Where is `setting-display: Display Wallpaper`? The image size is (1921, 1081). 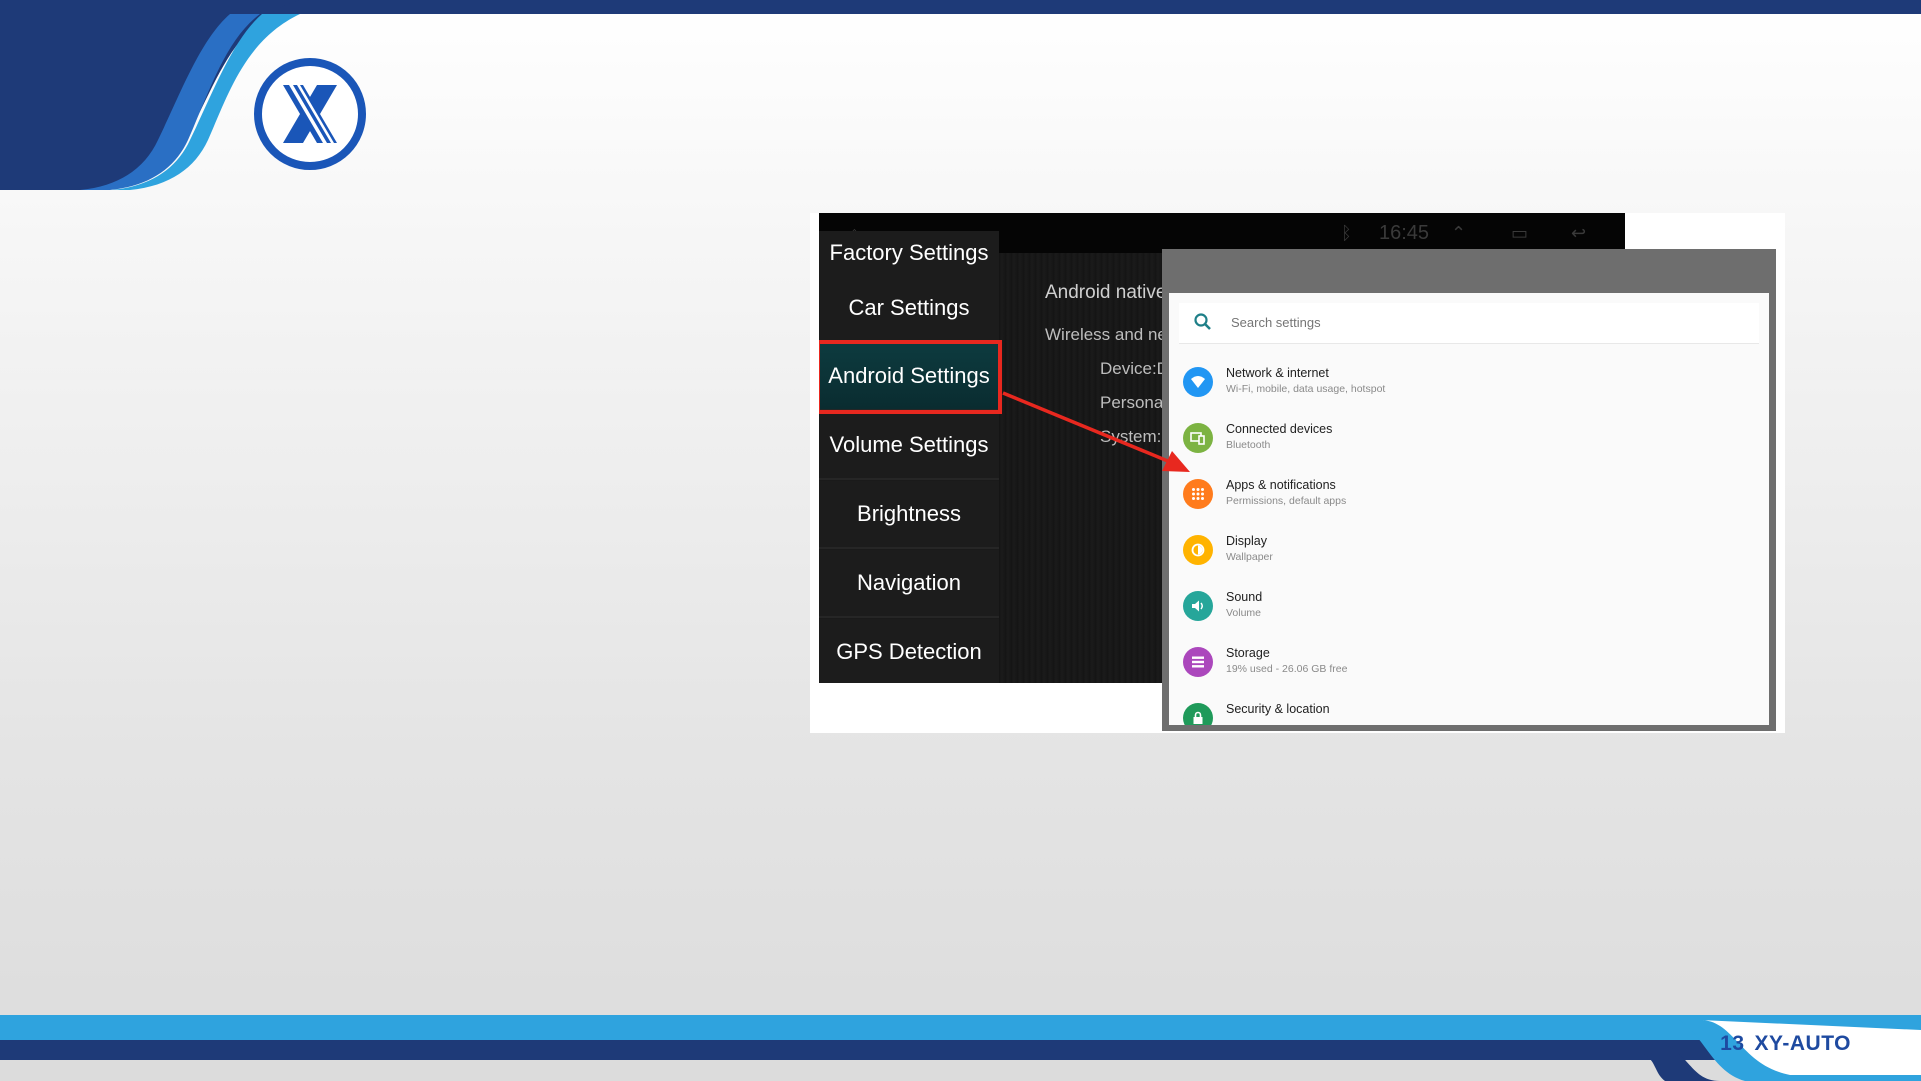
setting-display: Display Wallpaper is located at coordinates (1469, 551).